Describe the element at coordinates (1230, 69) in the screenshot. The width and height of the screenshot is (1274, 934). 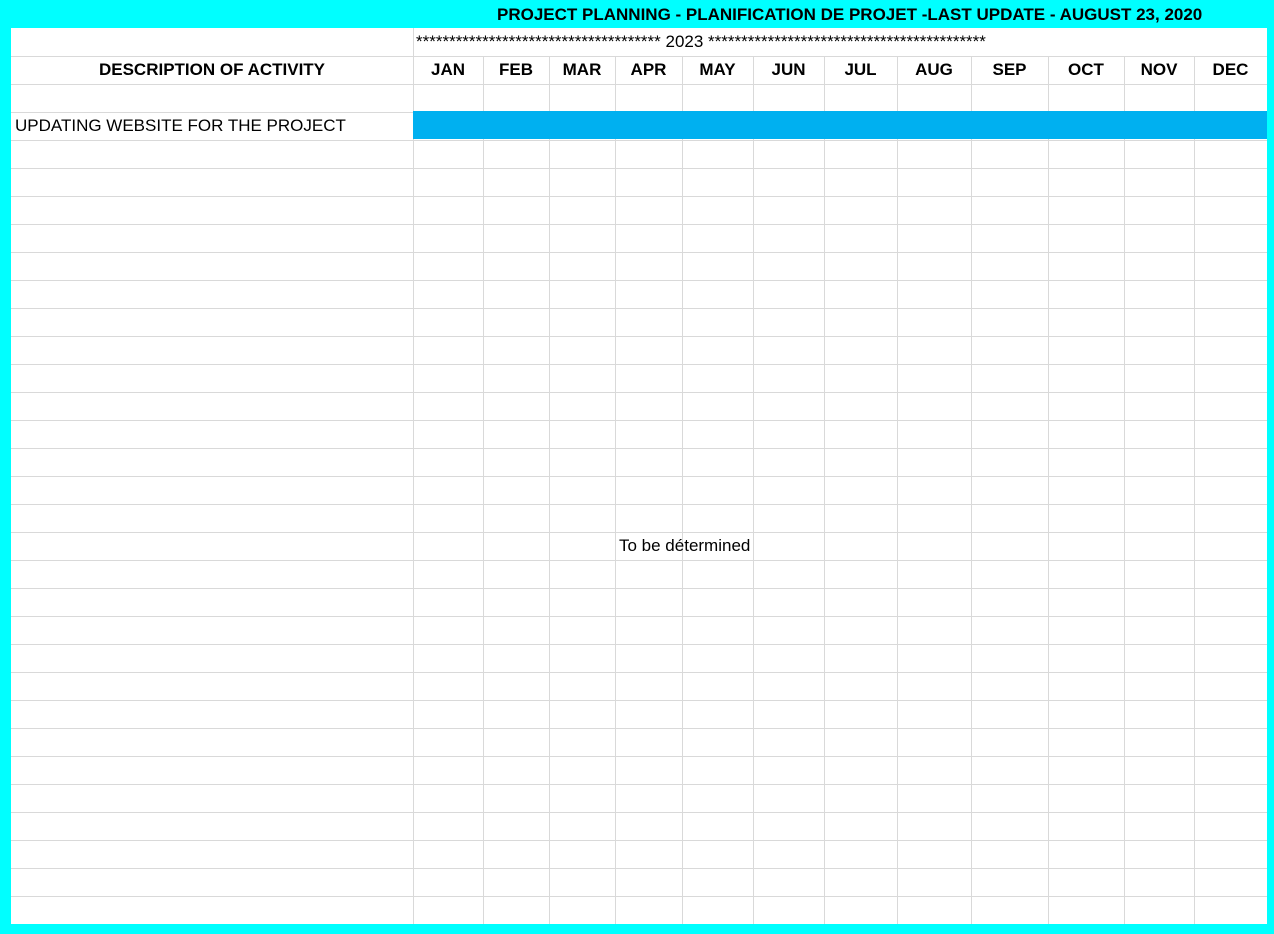
I see `month-header-dec: DEC` at that location.